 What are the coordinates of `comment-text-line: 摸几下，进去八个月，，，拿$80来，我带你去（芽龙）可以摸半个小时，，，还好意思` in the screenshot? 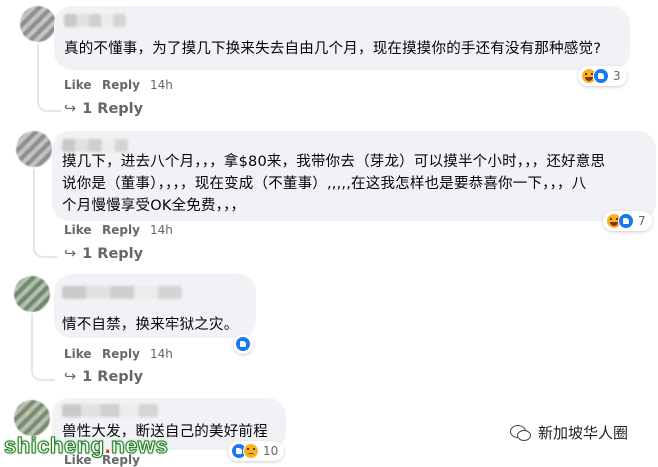 It's located at (334, 162).